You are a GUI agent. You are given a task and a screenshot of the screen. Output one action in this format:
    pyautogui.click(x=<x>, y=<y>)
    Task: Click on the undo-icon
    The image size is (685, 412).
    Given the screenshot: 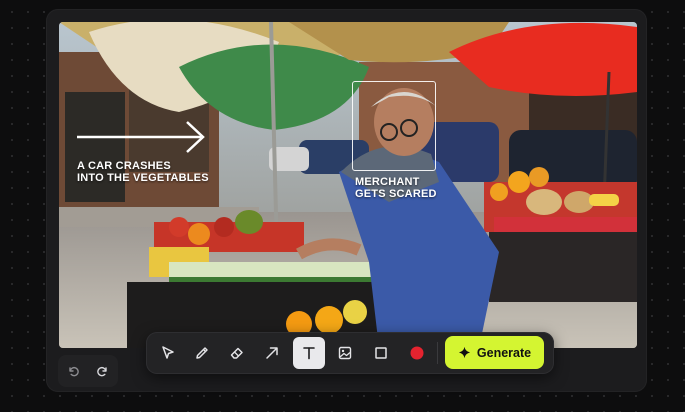 What is the action you would take?
    pyautogui.click(x=74, y=371)
    